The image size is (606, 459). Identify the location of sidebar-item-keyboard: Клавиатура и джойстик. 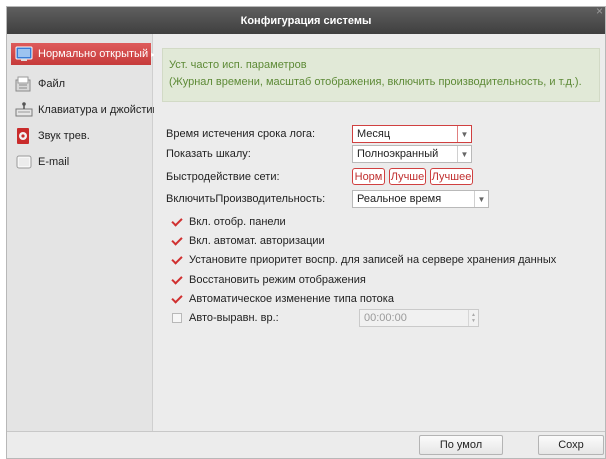
(84, 110).